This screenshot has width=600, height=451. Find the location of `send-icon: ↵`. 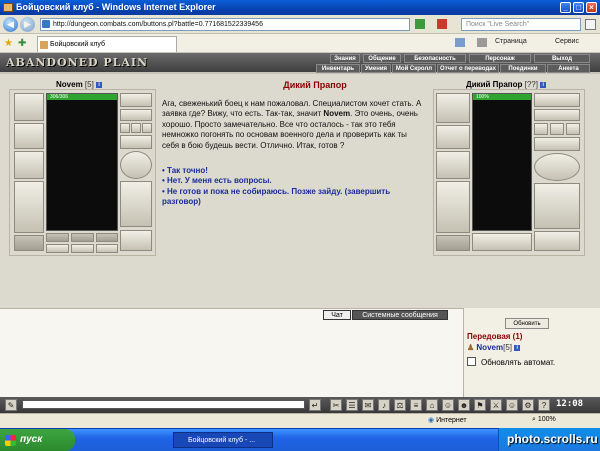

send-icon: ↵ is located at coordinates (315, 405).